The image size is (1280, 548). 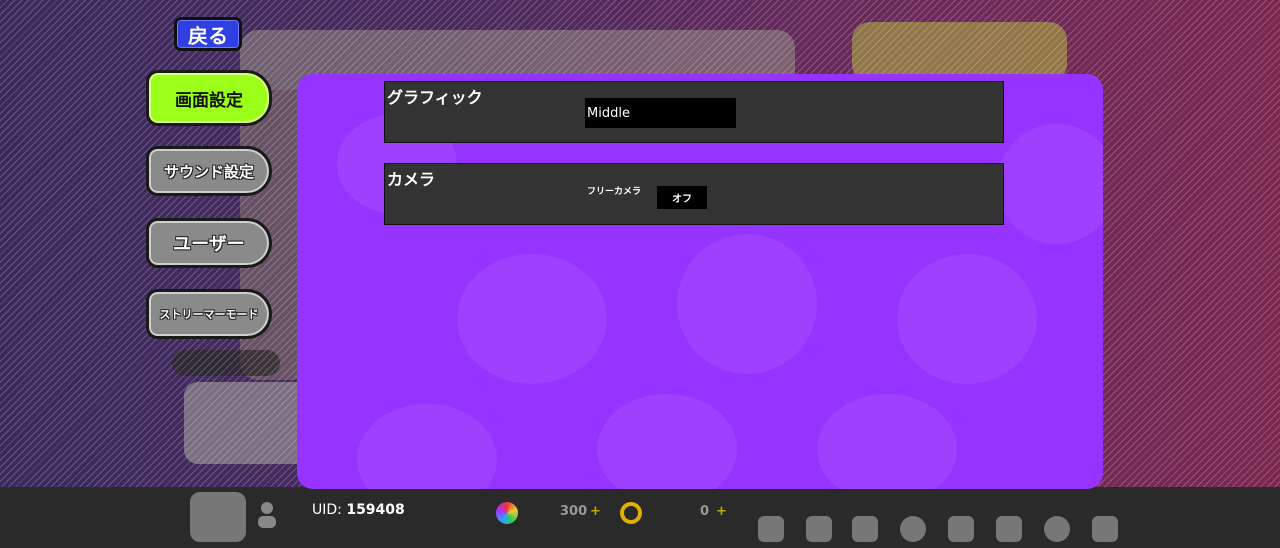 What do you see at coordinates (411, 179) in the screenshot?
I see `camera-title: カメラ` at bounding box center [411, 179].